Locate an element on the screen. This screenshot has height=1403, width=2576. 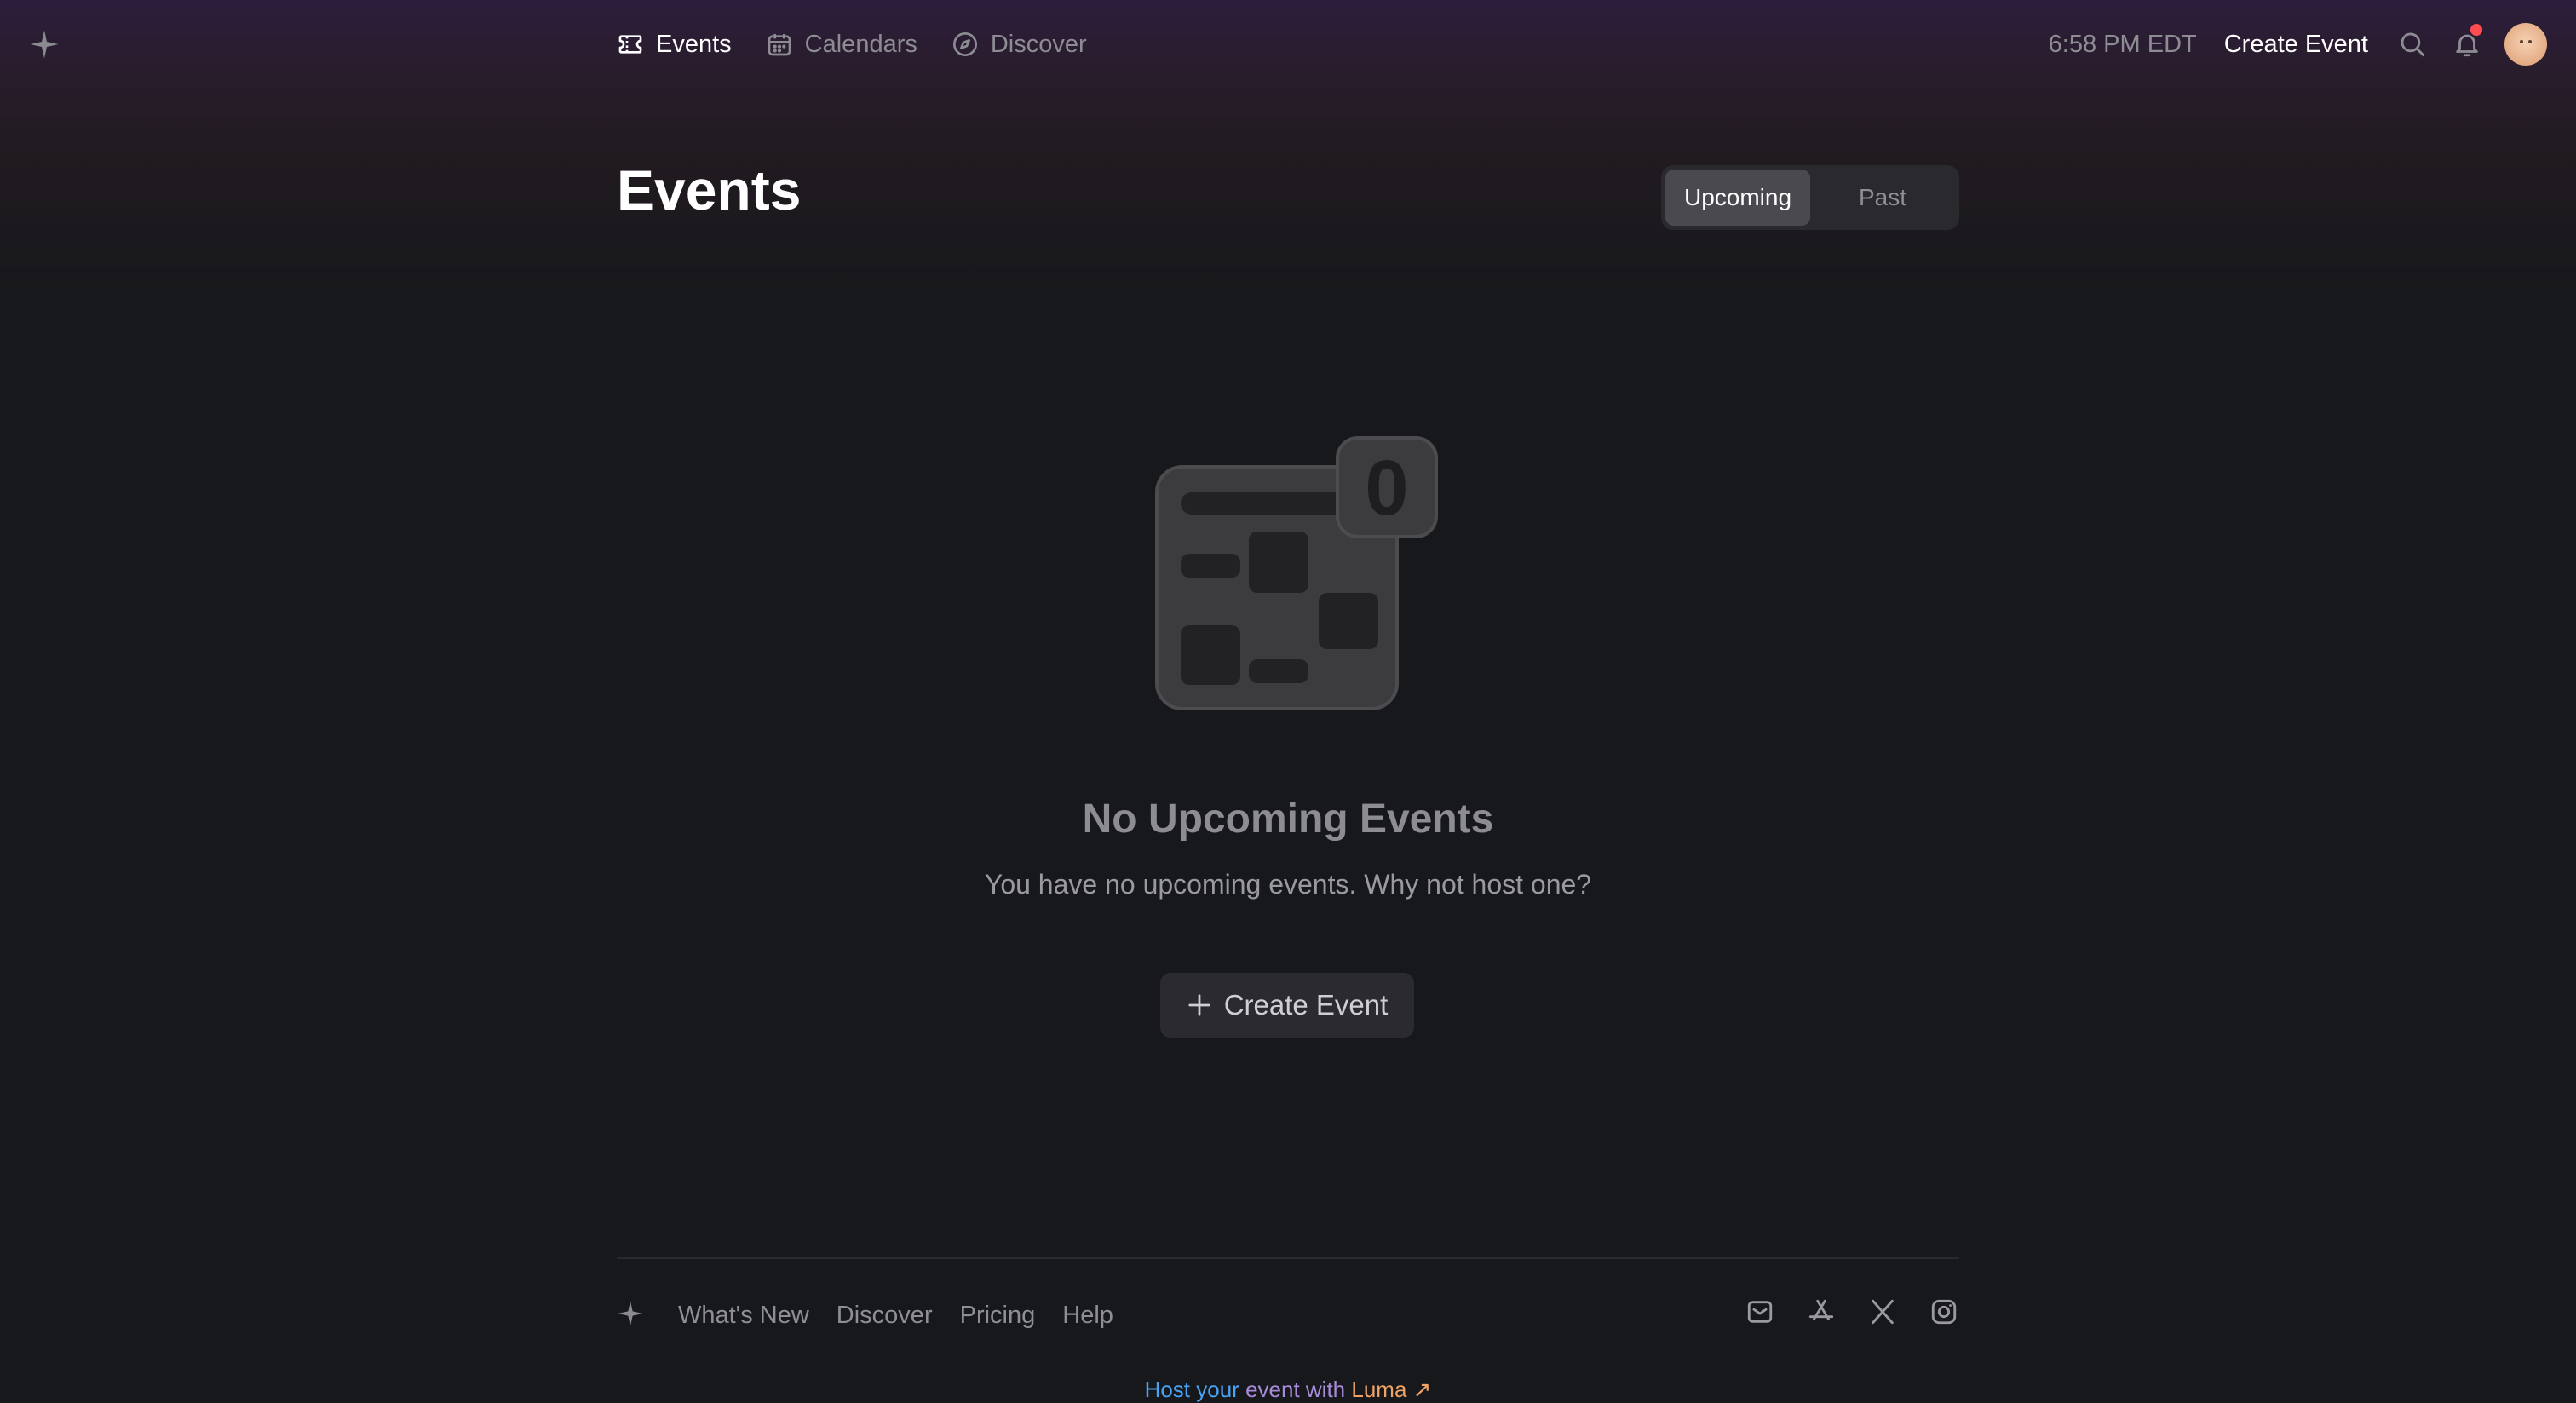
empty-state-title: No Upcoming Events is located at coordinates (1288, 819).